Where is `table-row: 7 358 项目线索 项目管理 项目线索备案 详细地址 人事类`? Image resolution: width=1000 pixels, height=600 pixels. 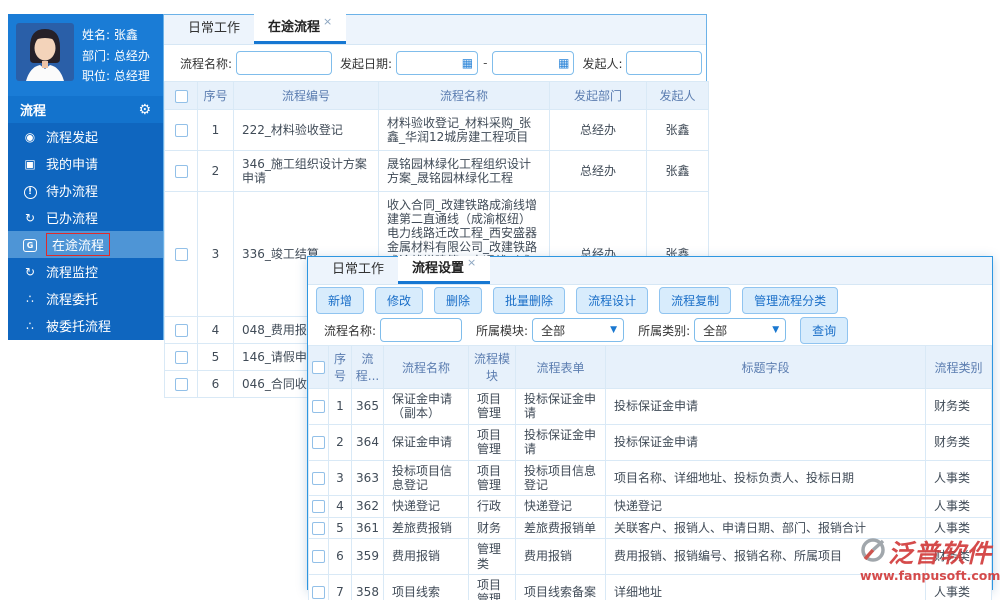
table-row: 7 358 项目线索 项目管理 项目线索备案 详细地址 人事类 is located at coordinates (650, 586).